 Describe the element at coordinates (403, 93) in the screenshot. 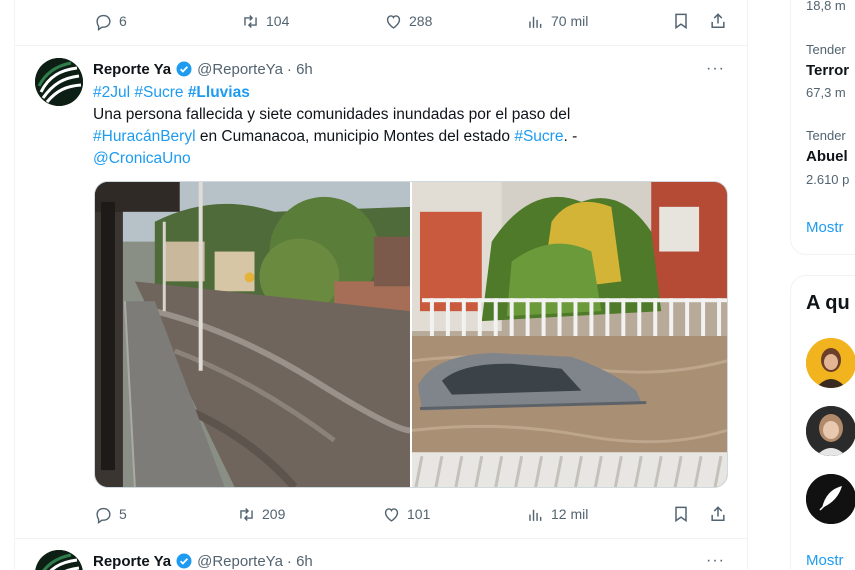

I see `hashtag-line: #2Jul #Sucre #Lluvias` at that location.